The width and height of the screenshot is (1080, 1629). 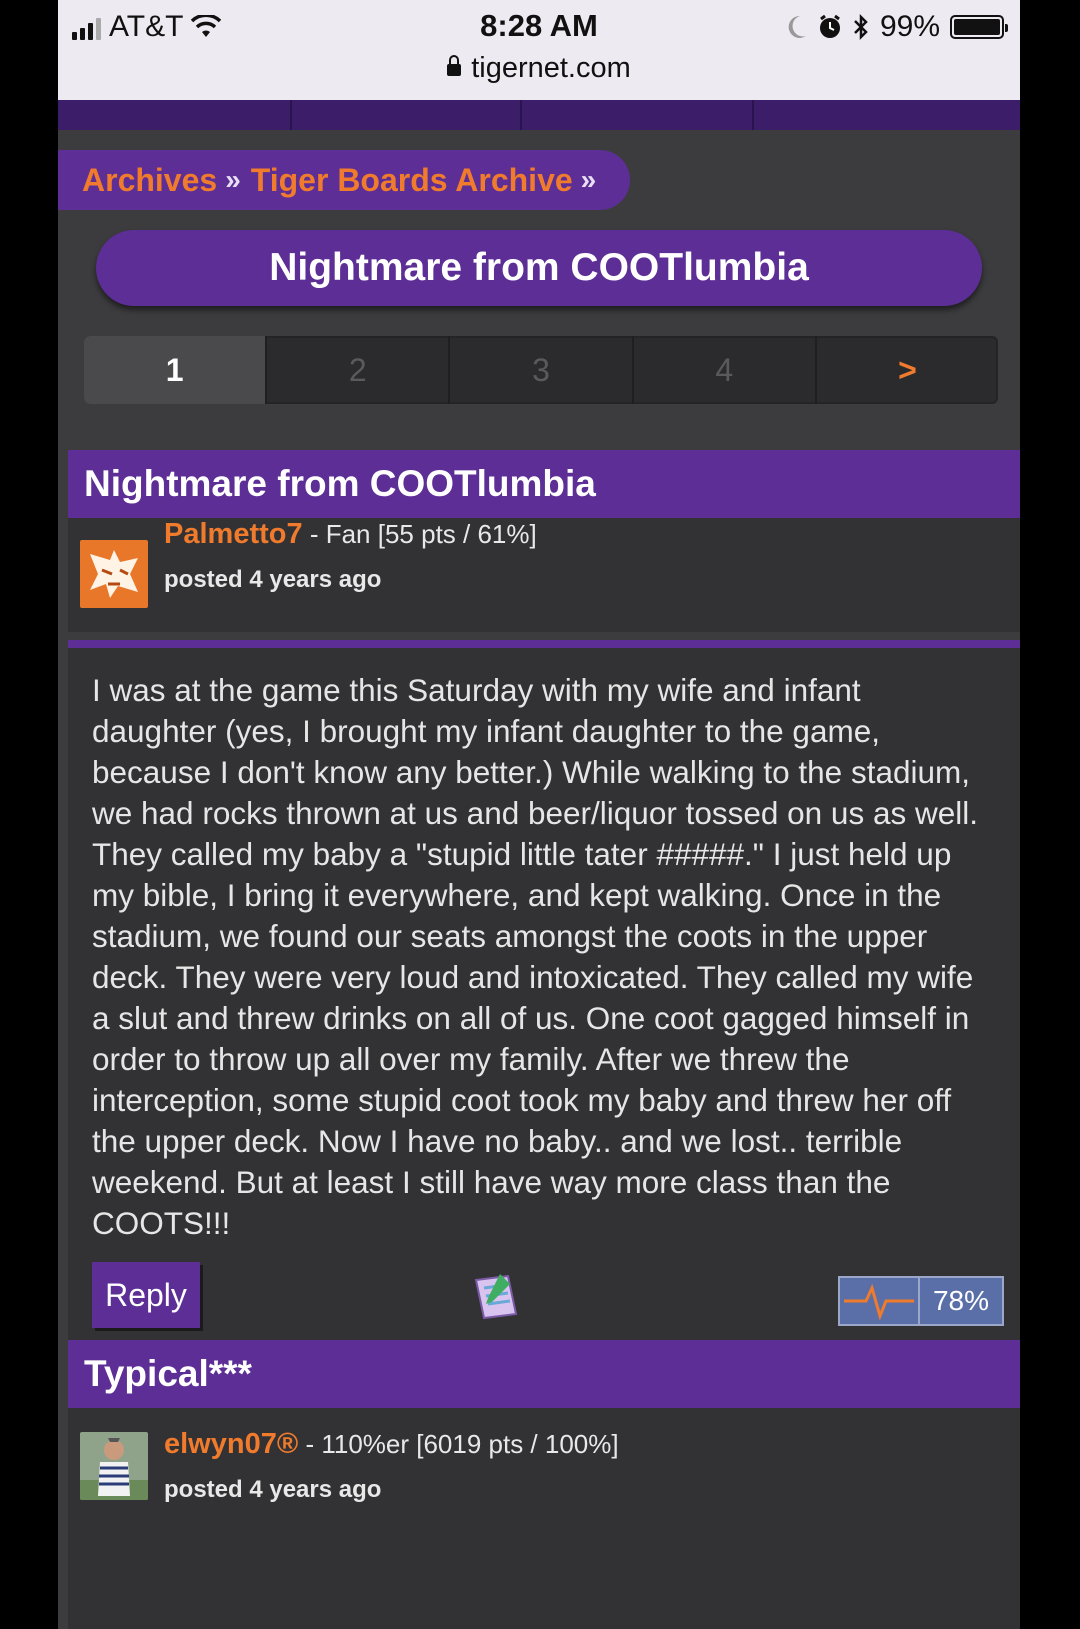 What do you see at coordinates (909, 26) in the screenshot?
I see `battery-percent: 99%` at bounding box center [909, 26].